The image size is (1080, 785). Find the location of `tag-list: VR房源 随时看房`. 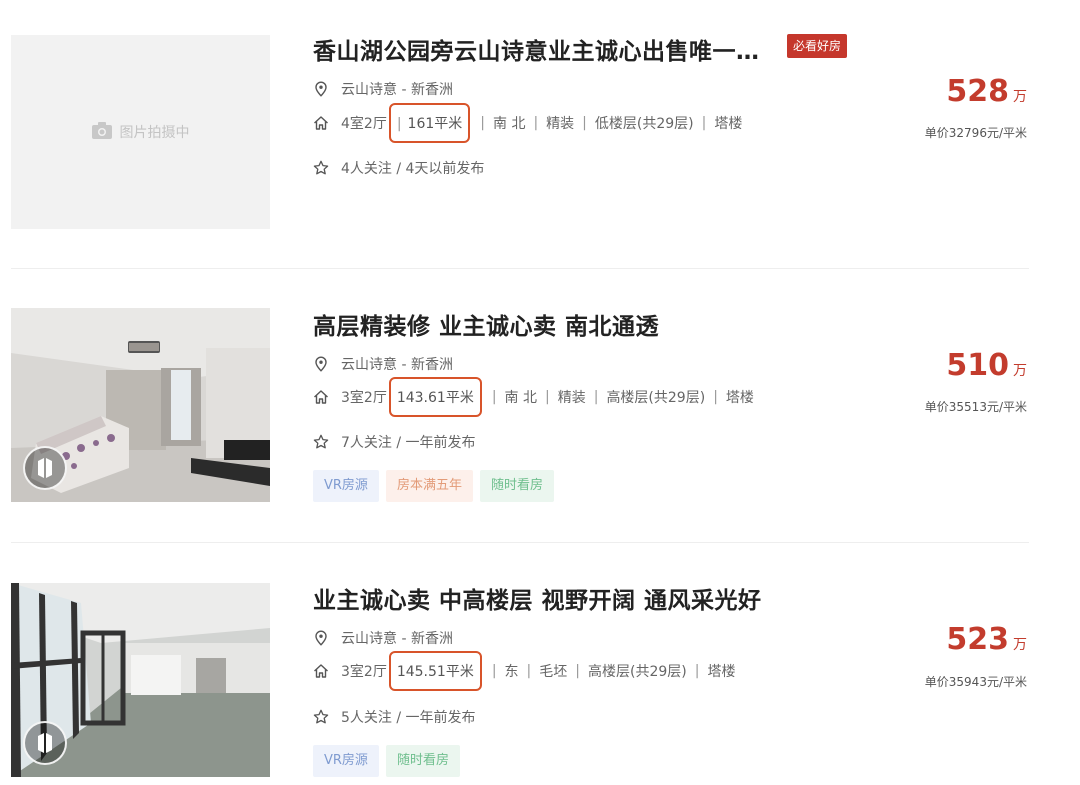

tag-list: VR房源 随时看房 is located at coordinates (386, 761).